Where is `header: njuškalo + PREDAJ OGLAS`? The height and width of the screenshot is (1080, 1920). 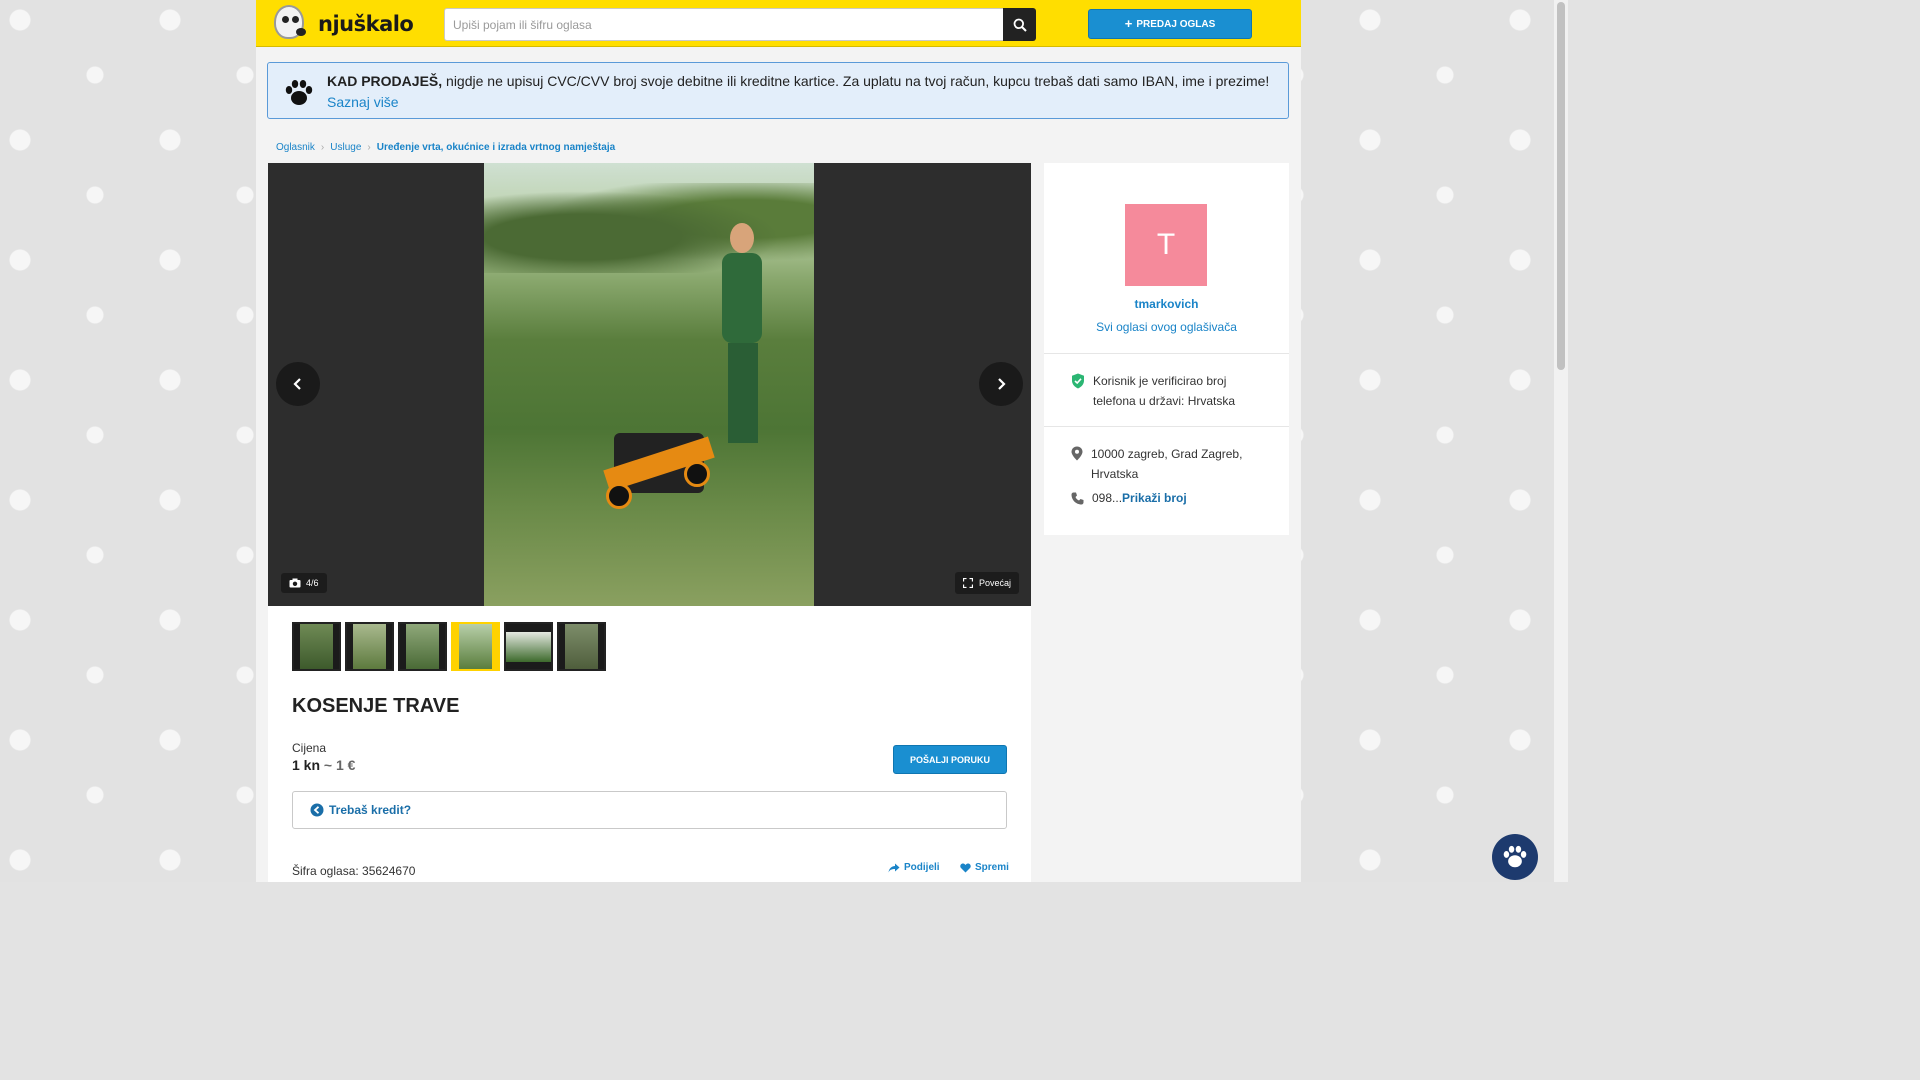
header: njuškalo + PREDAJ OGLAS is located at coordinates (778, 23).